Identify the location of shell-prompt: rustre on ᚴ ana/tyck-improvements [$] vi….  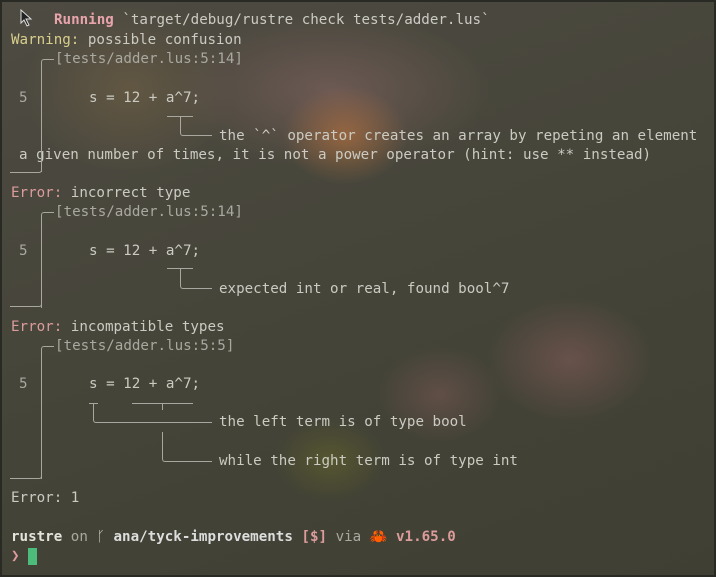
(233, 537).